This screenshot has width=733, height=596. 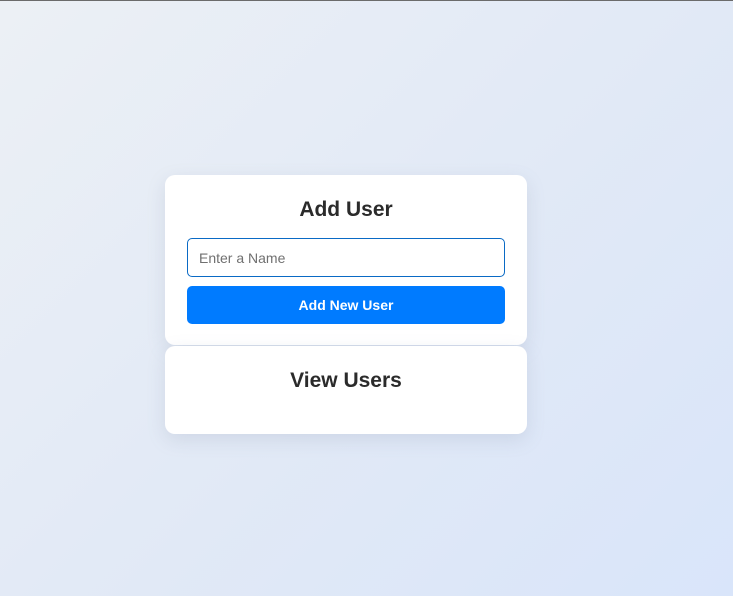 What do you see at coordinates (346, 380) in the screenshot?
I see `view-users-title: View Users` at bounding box center [346, 380].